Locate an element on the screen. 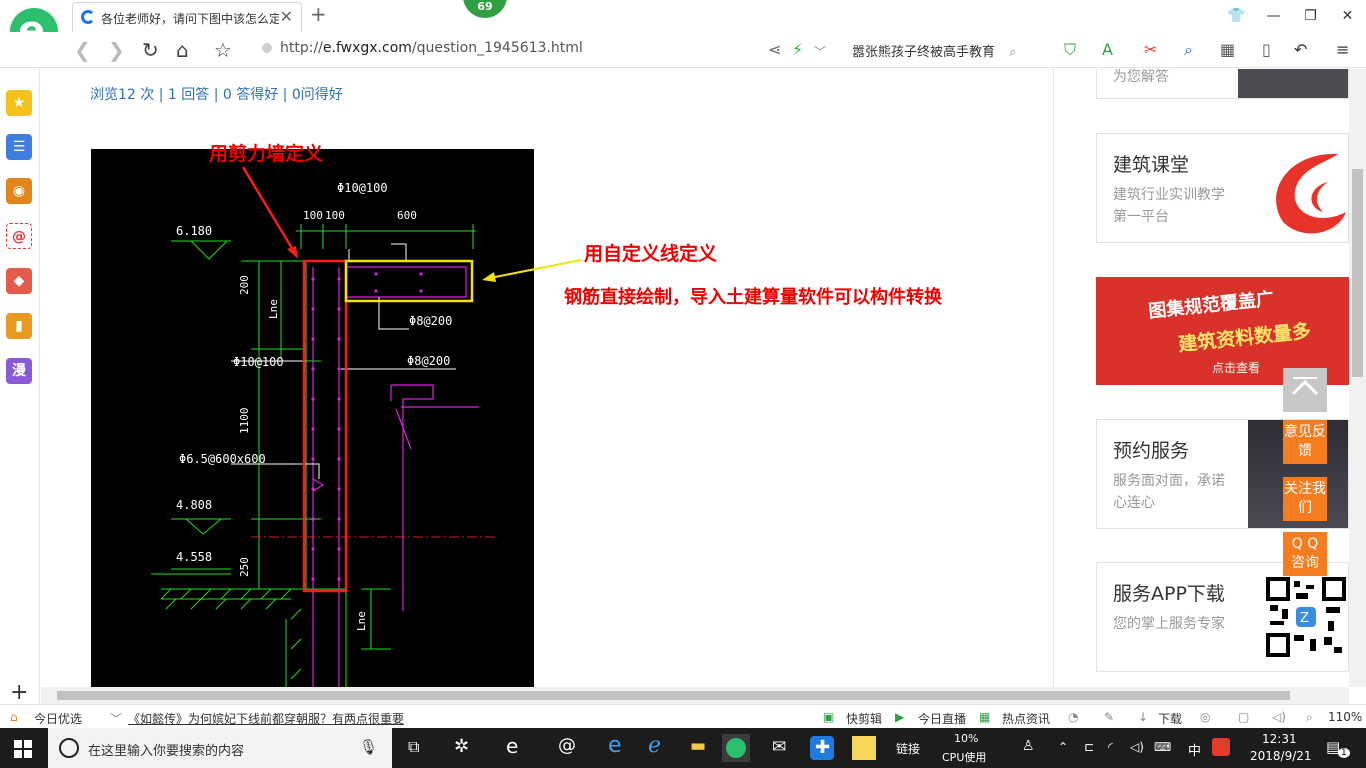 Image resolution: width=1366 pixels, height=768 pixels. download-link: 下载 is located at coordinates (1170, 718).